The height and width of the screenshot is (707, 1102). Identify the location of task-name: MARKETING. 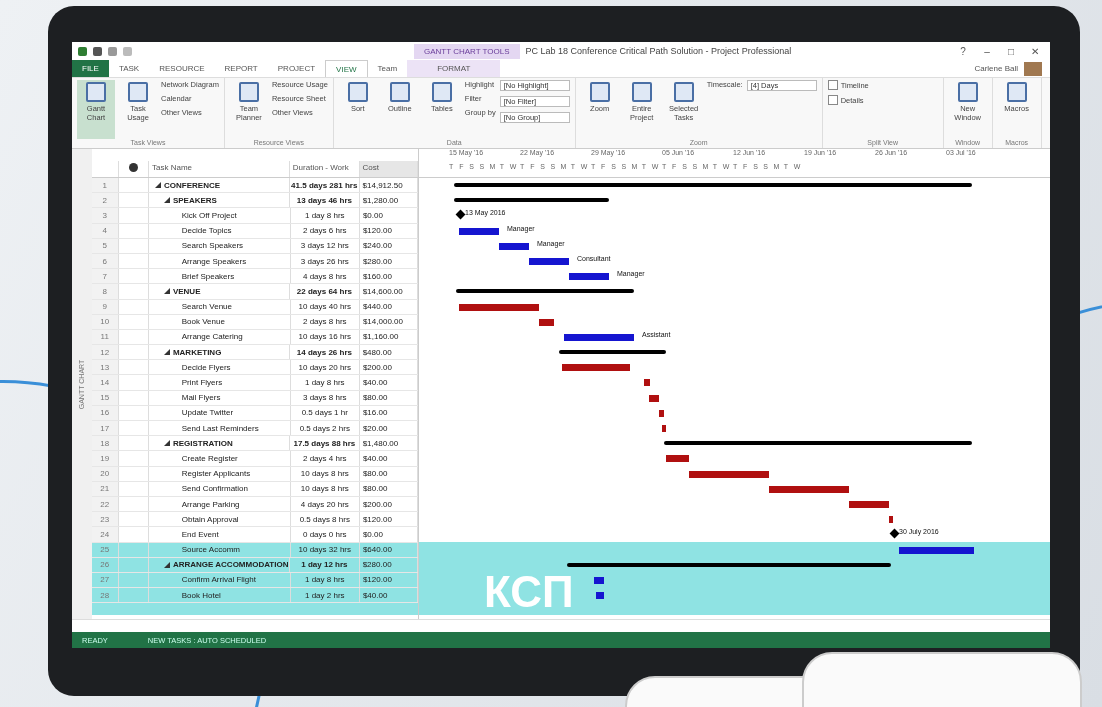
(197, 352).